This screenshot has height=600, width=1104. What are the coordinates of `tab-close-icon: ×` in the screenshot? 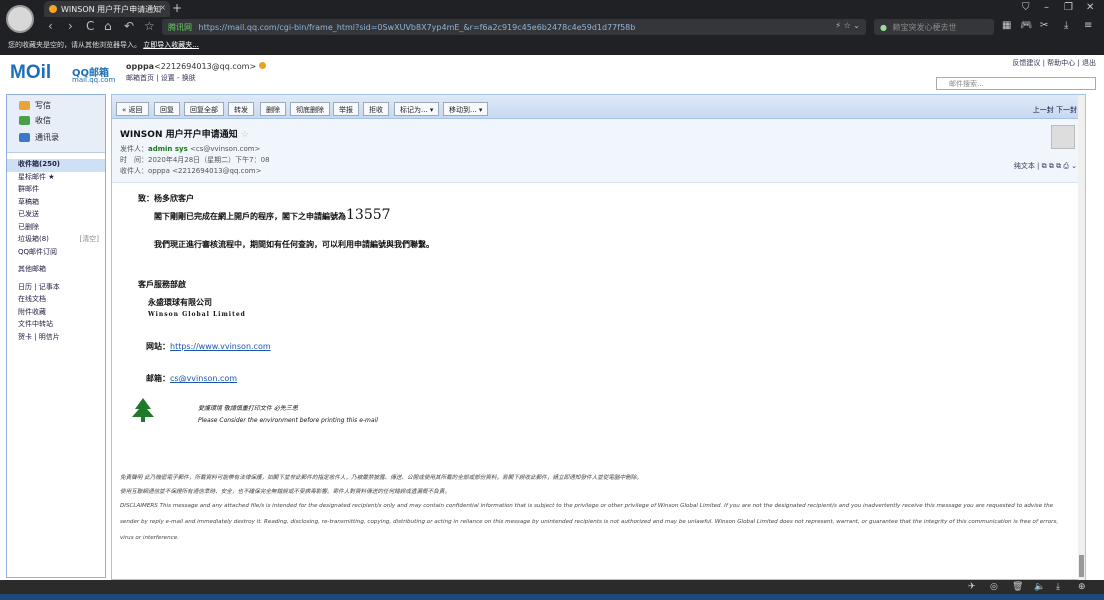 It's located at (162, 7).